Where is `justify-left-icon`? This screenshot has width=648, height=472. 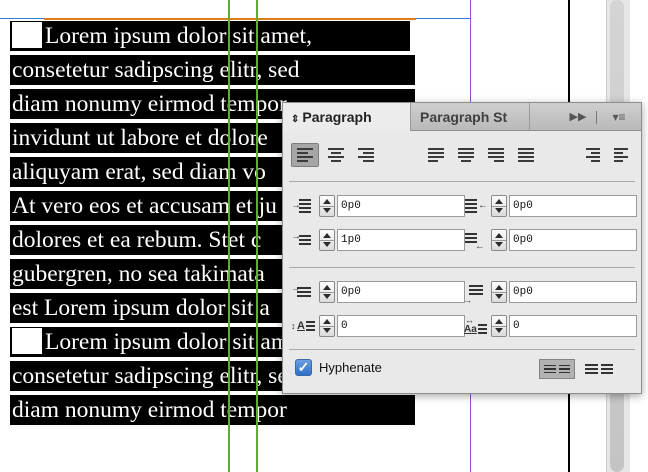 justify-left-icon is located at coordinates (437, 155).